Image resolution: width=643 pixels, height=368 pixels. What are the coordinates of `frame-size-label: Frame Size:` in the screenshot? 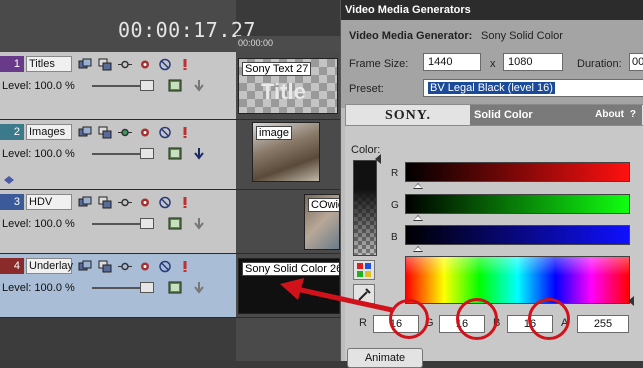 It's located at (379, 64).